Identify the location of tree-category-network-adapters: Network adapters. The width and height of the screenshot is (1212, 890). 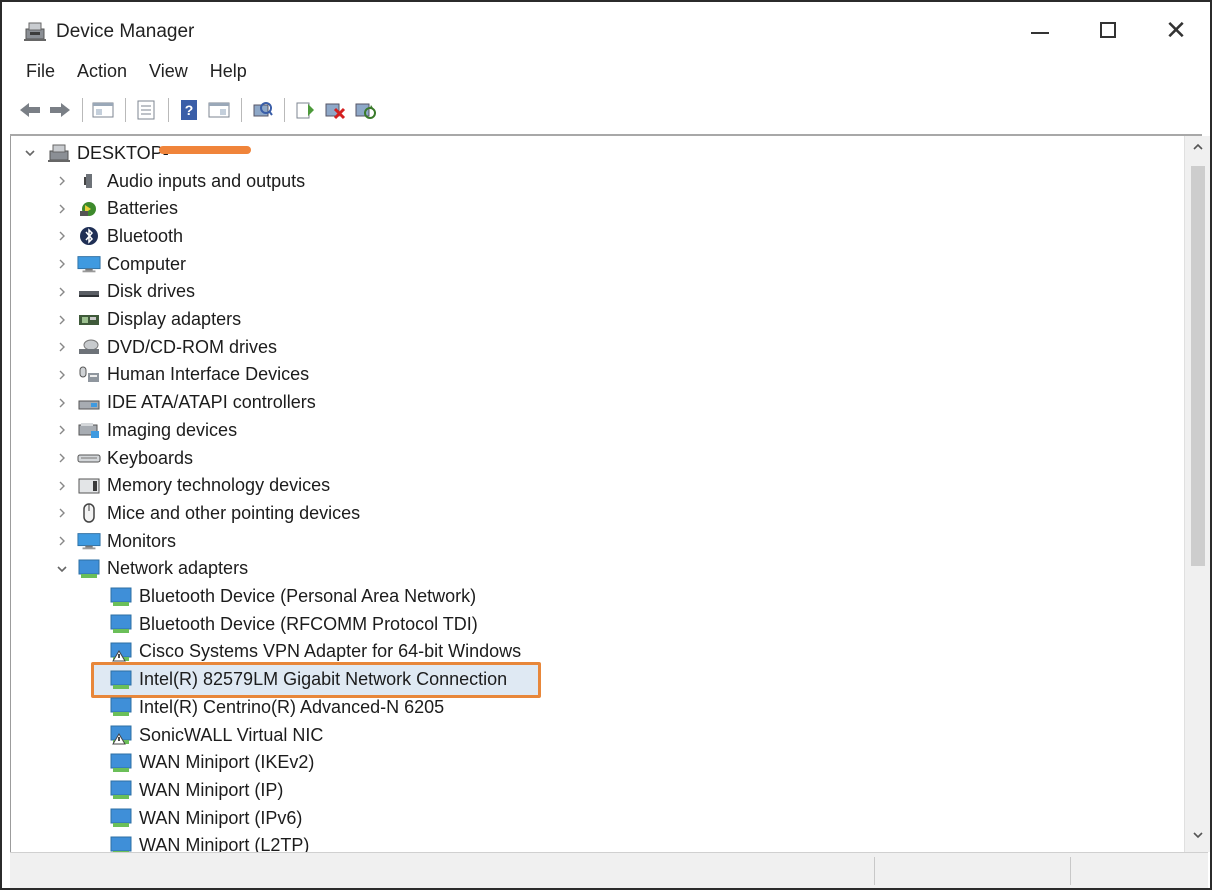
(151, 569).